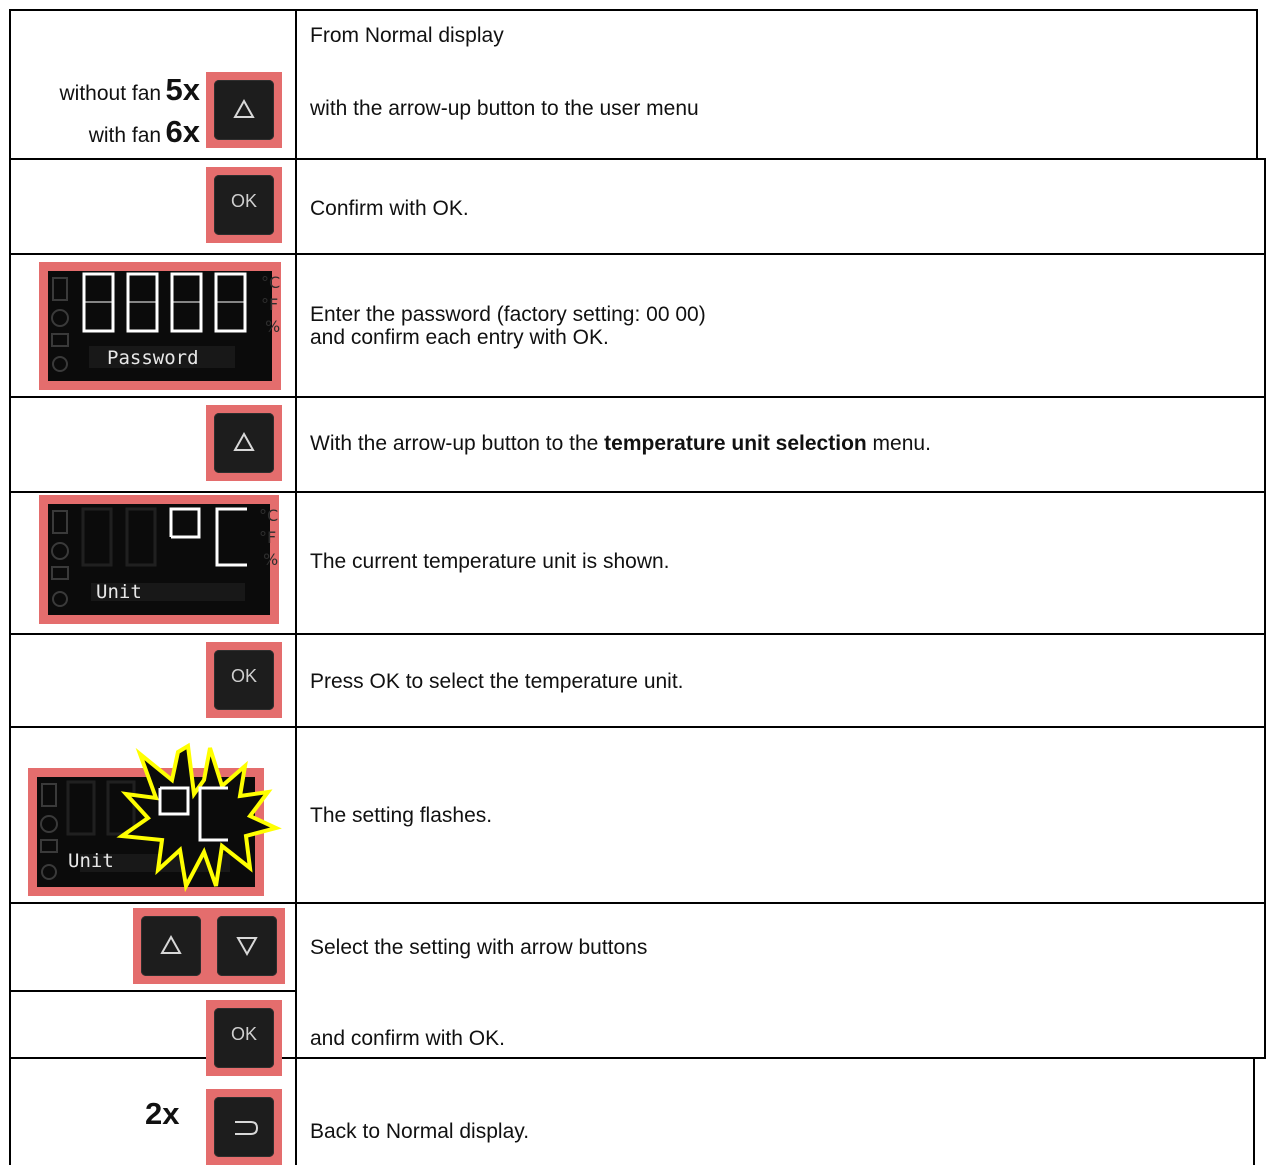  Describe the element at coordinates (165, 322) in the screenshot. I see `controller-side-icons: °C °F %` at that location.